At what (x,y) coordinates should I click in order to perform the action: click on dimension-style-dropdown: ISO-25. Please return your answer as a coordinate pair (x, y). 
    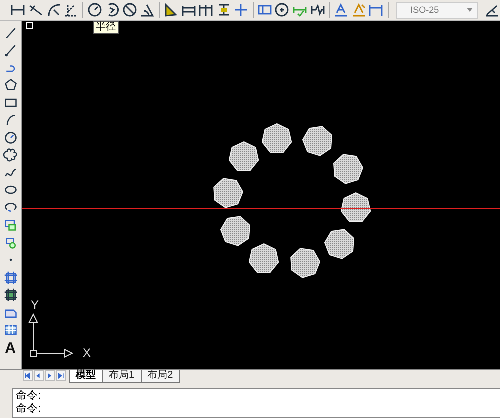
    Looking at the image, I should click on (437, 10).